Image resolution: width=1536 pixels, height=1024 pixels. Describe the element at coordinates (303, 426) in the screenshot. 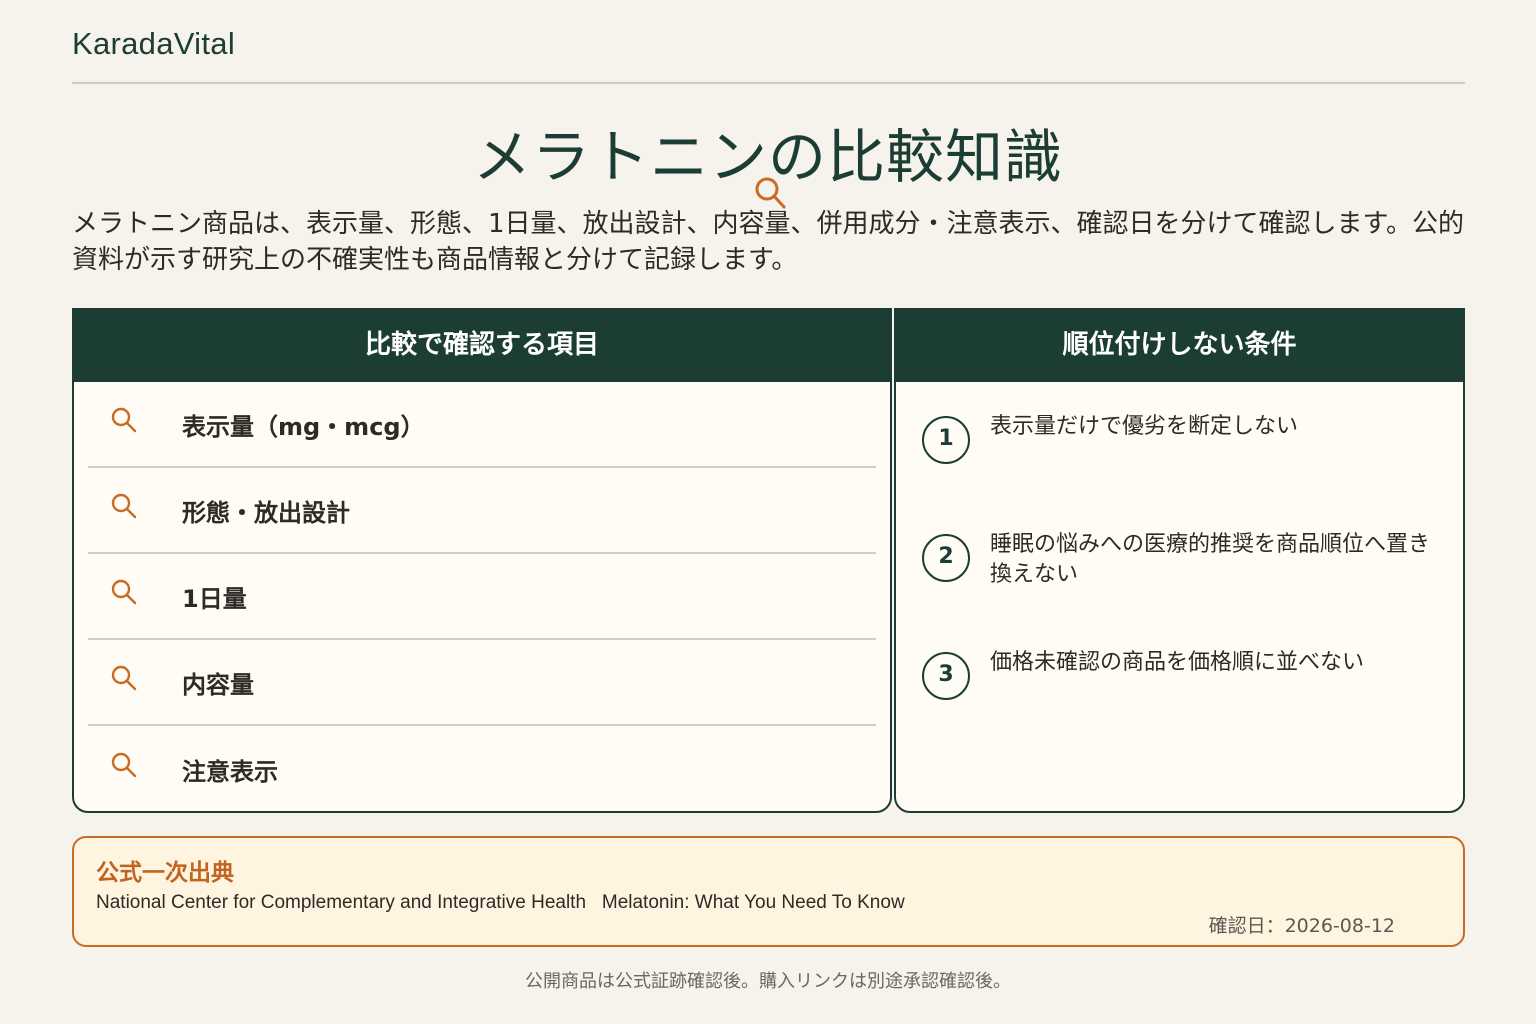

I see `checklist-item-label: 表示量（mg・mcg）` at that location.